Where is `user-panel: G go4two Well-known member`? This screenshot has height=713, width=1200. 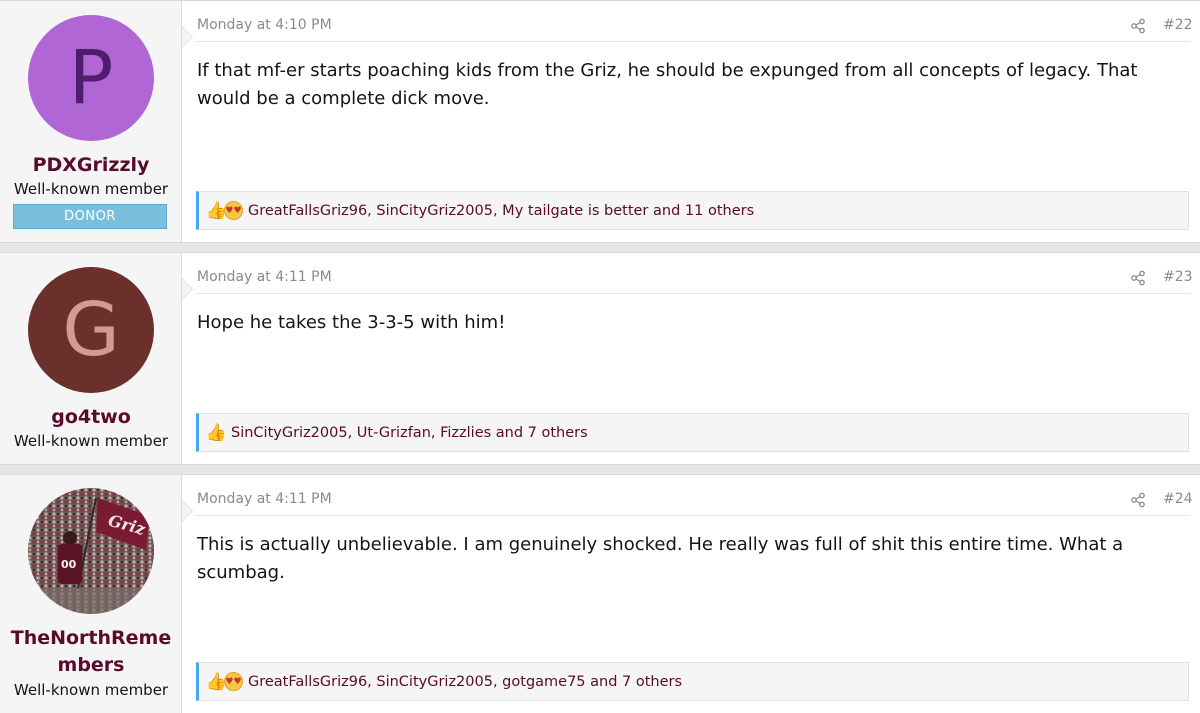
user-panel: G go4two Well-known member is located at coordinates (96, 358).